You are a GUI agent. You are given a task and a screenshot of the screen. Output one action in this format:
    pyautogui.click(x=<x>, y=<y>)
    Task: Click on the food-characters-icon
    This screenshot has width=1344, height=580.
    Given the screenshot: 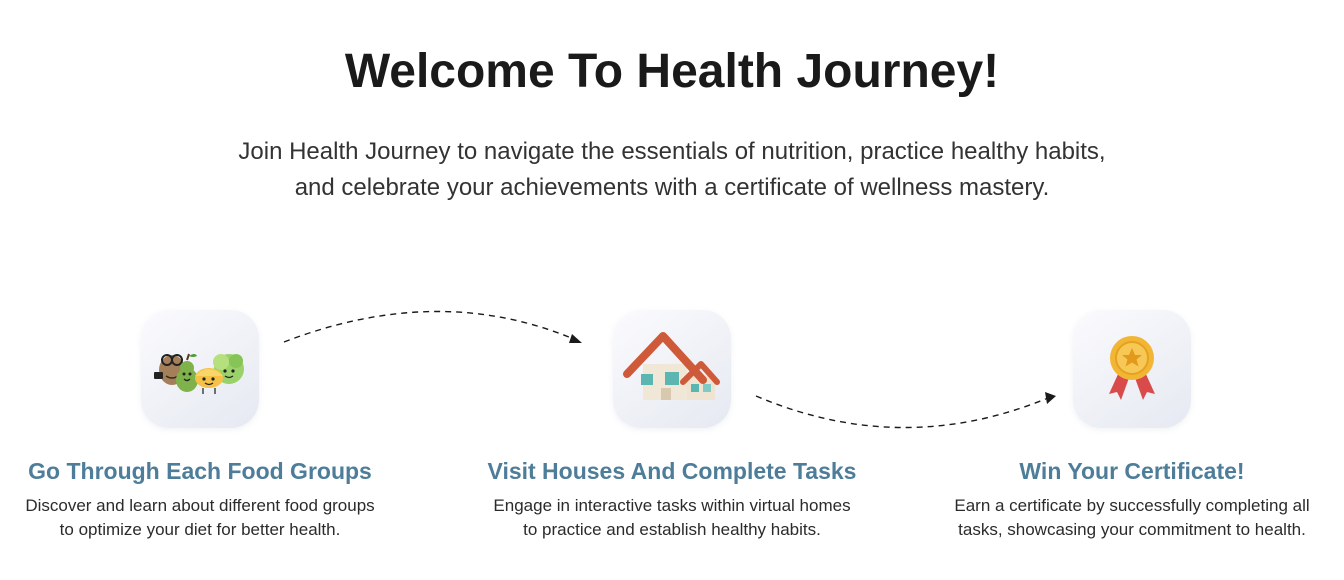 What is the action you would take?
    pyautogui.click(x=200, y=369)
    